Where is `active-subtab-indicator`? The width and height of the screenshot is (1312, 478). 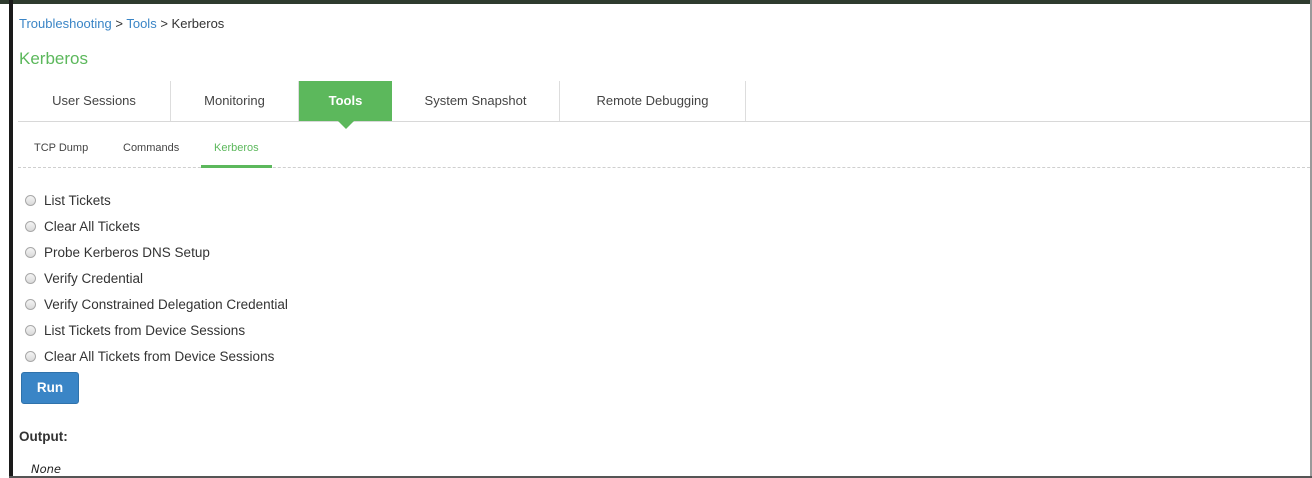 active-subtab-indicator is located at coordinates (236, 166).